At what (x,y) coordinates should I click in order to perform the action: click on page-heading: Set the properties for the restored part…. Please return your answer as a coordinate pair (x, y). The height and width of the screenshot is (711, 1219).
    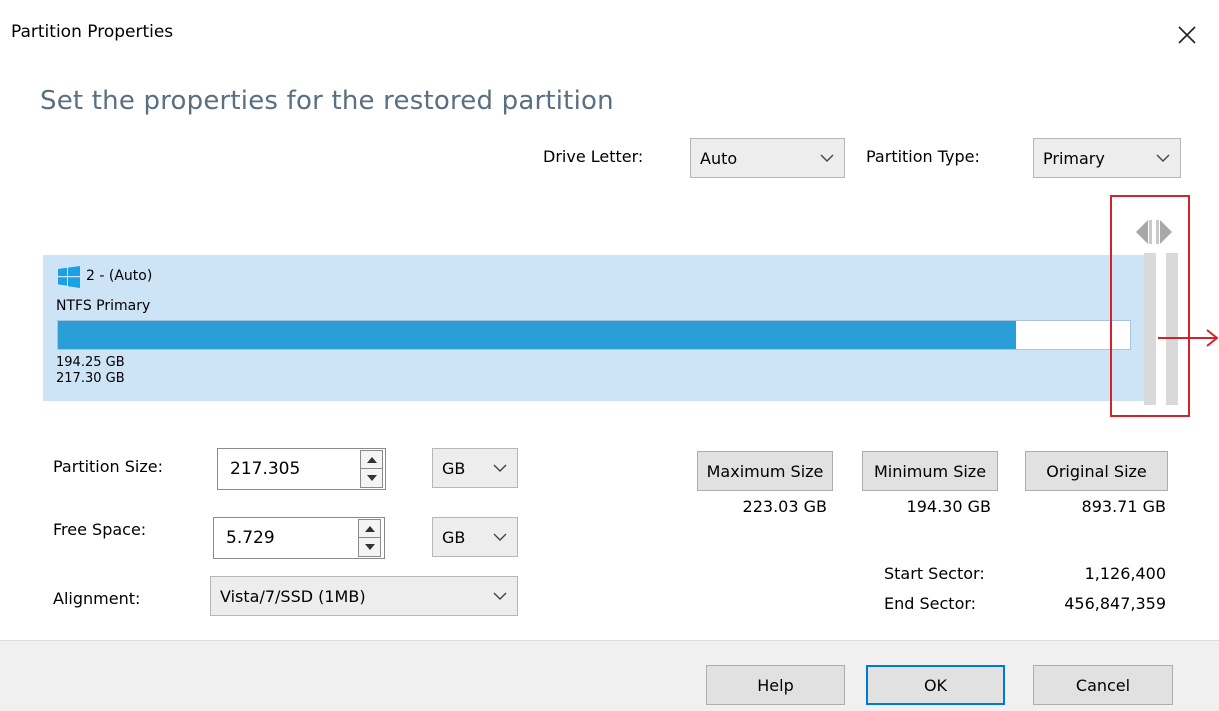
    Looking at the image, I should click on (327, 101).